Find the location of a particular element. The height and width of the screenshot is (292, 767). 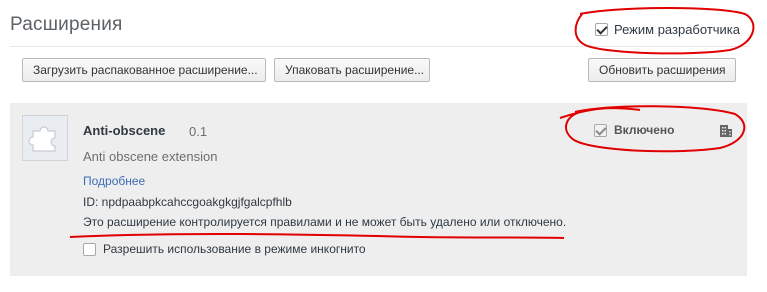

details-link: Подробнее is located at coordinates (114, 181).